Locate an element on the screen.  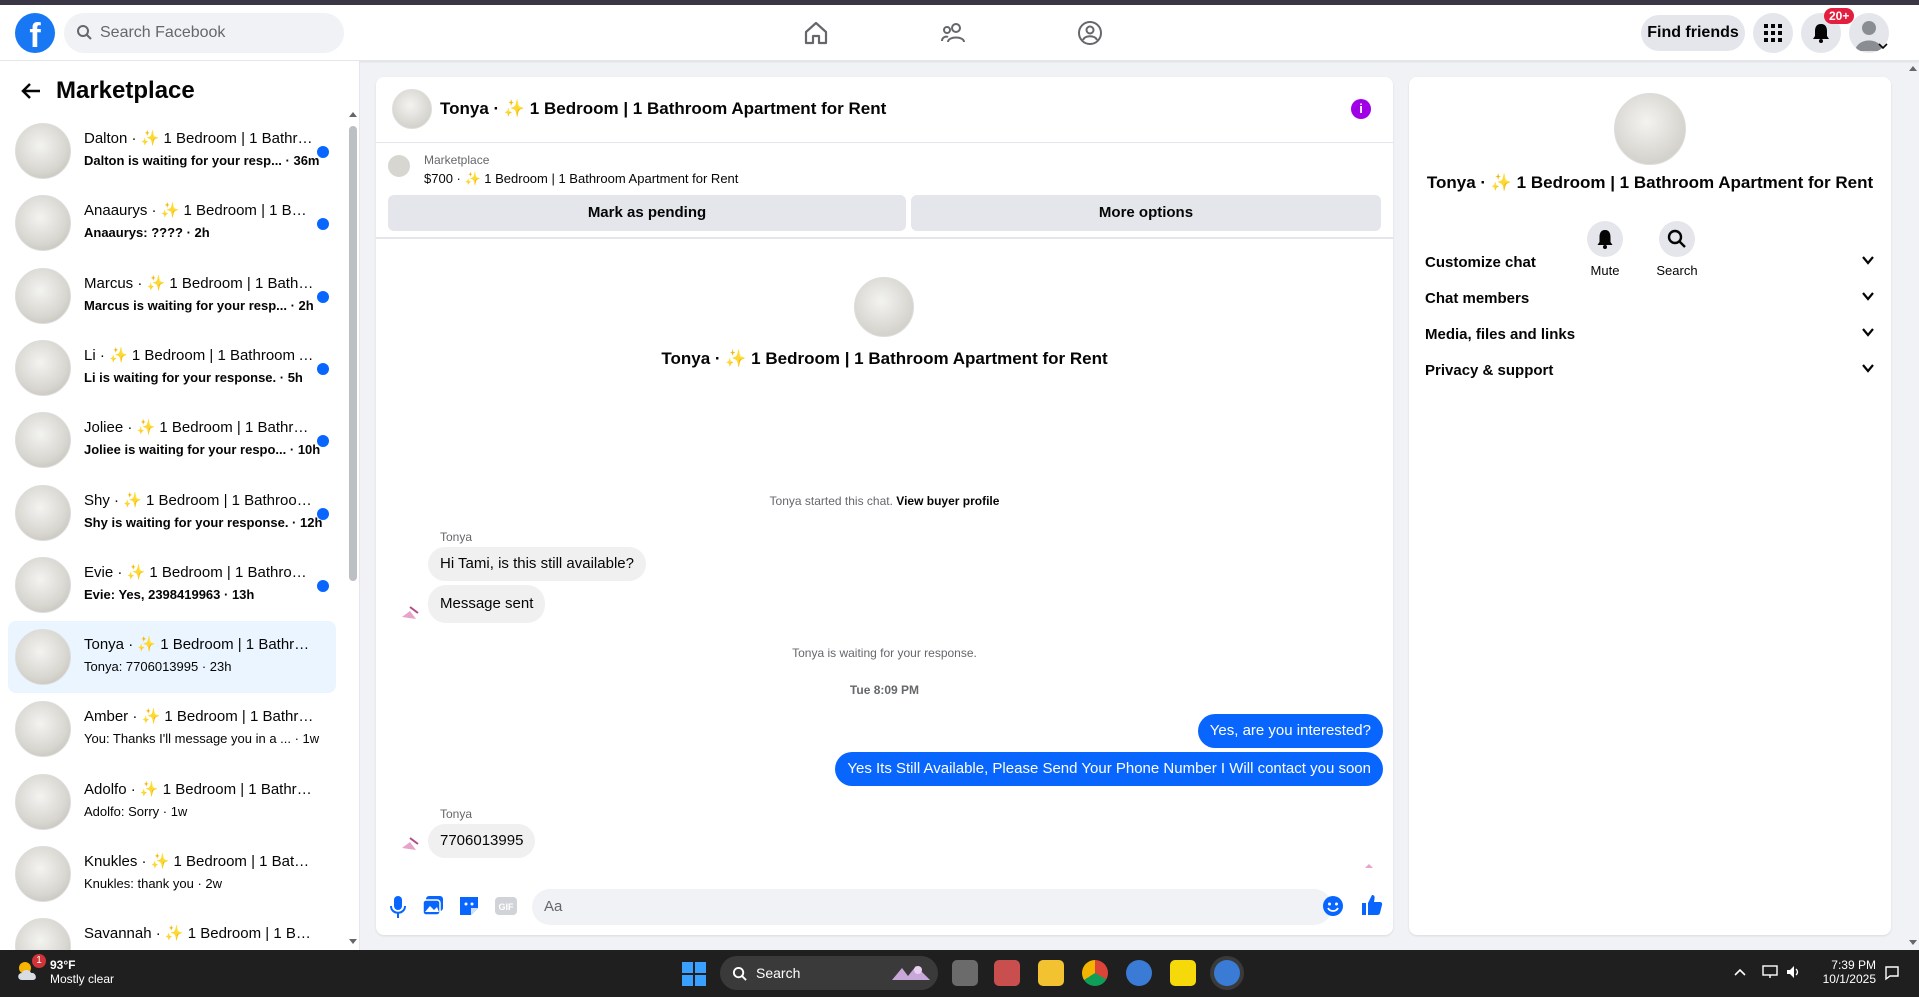
sticker-icon is located at coordinates (469, 906).